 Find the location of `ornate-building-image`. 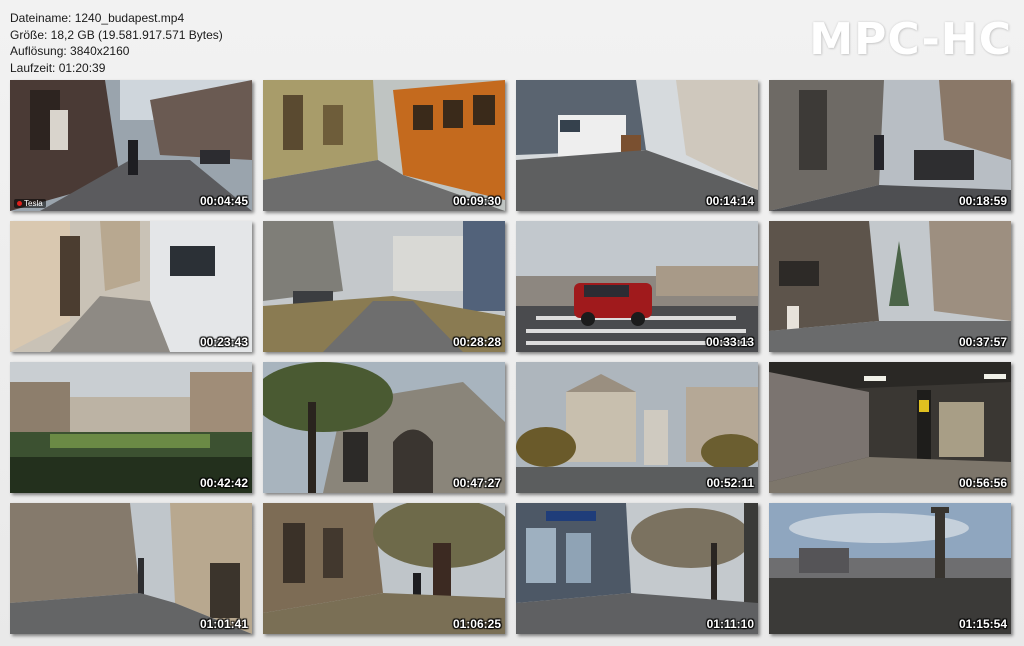

ornate-building-image is located at coordinates (890, 145).